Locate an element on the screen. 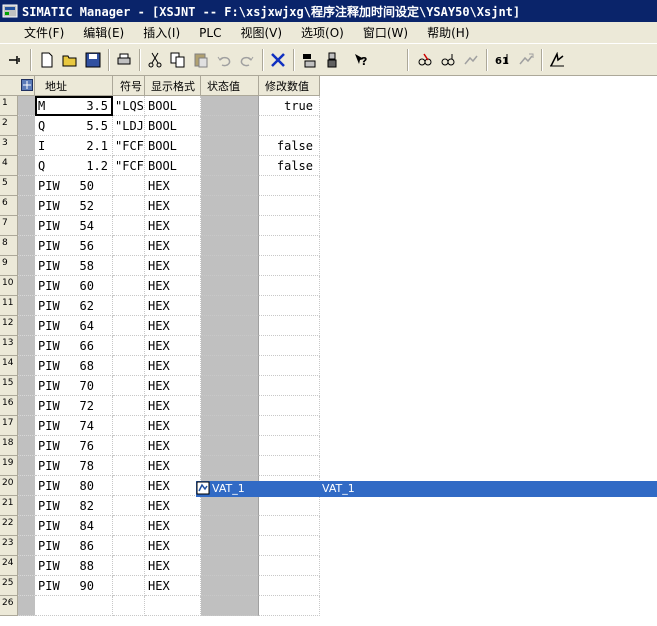  address-cell: PIW 84 is located at coordinates (74, 526).